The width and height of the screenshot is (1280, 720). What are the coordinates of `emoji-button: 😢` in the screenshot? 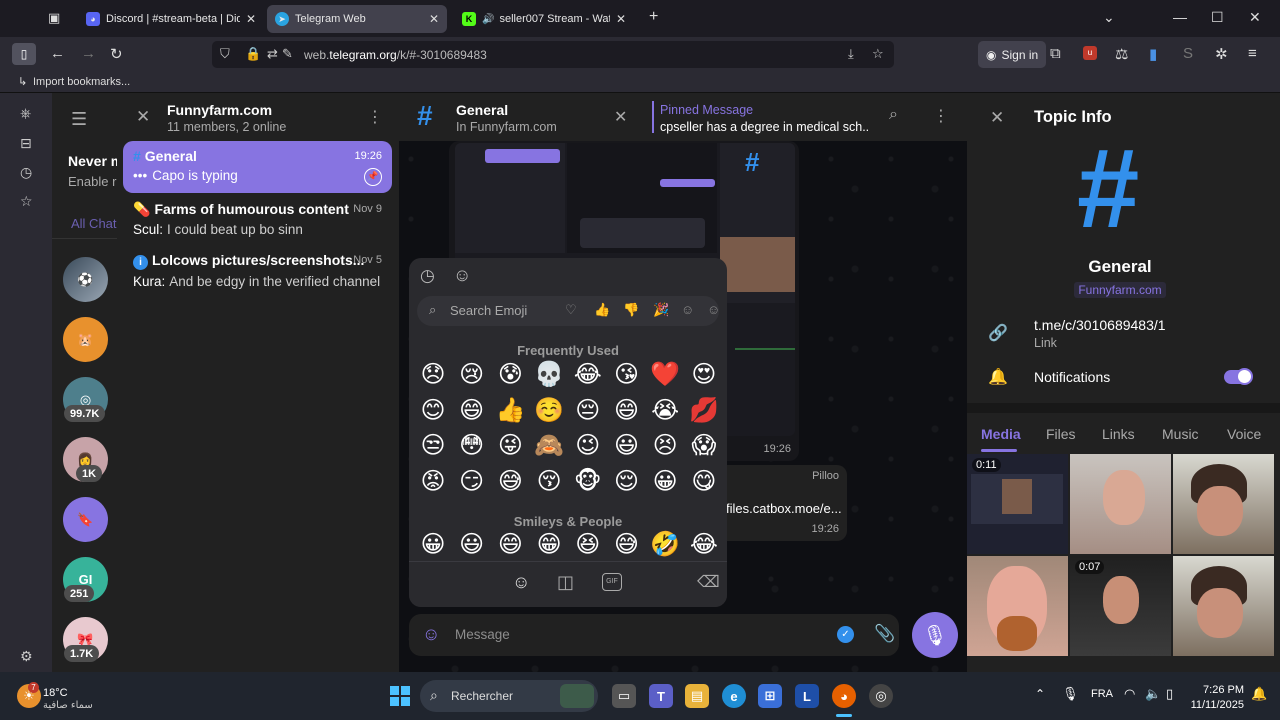 It's located at (472, 374).